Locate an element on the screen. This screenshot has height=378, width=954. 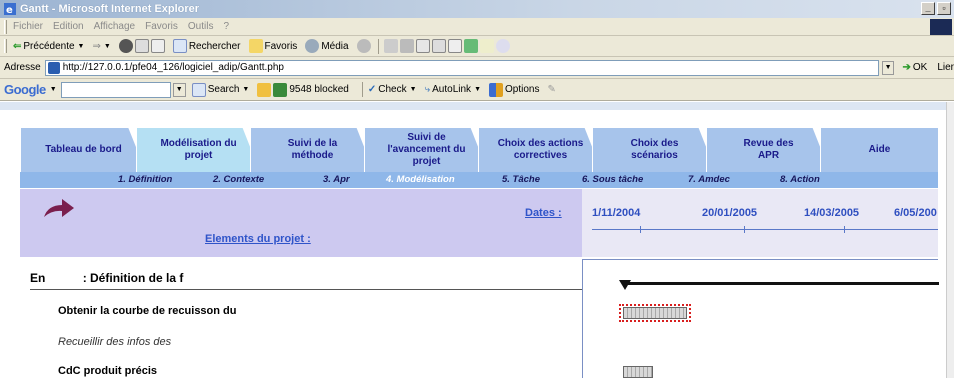
back-arrow-icon is located at coordinates (59, 208).